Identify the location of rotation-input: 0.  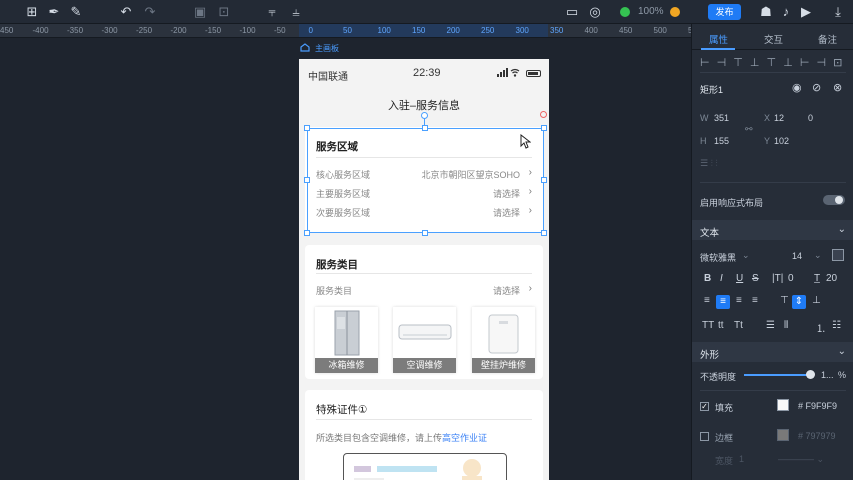
(810, 118).